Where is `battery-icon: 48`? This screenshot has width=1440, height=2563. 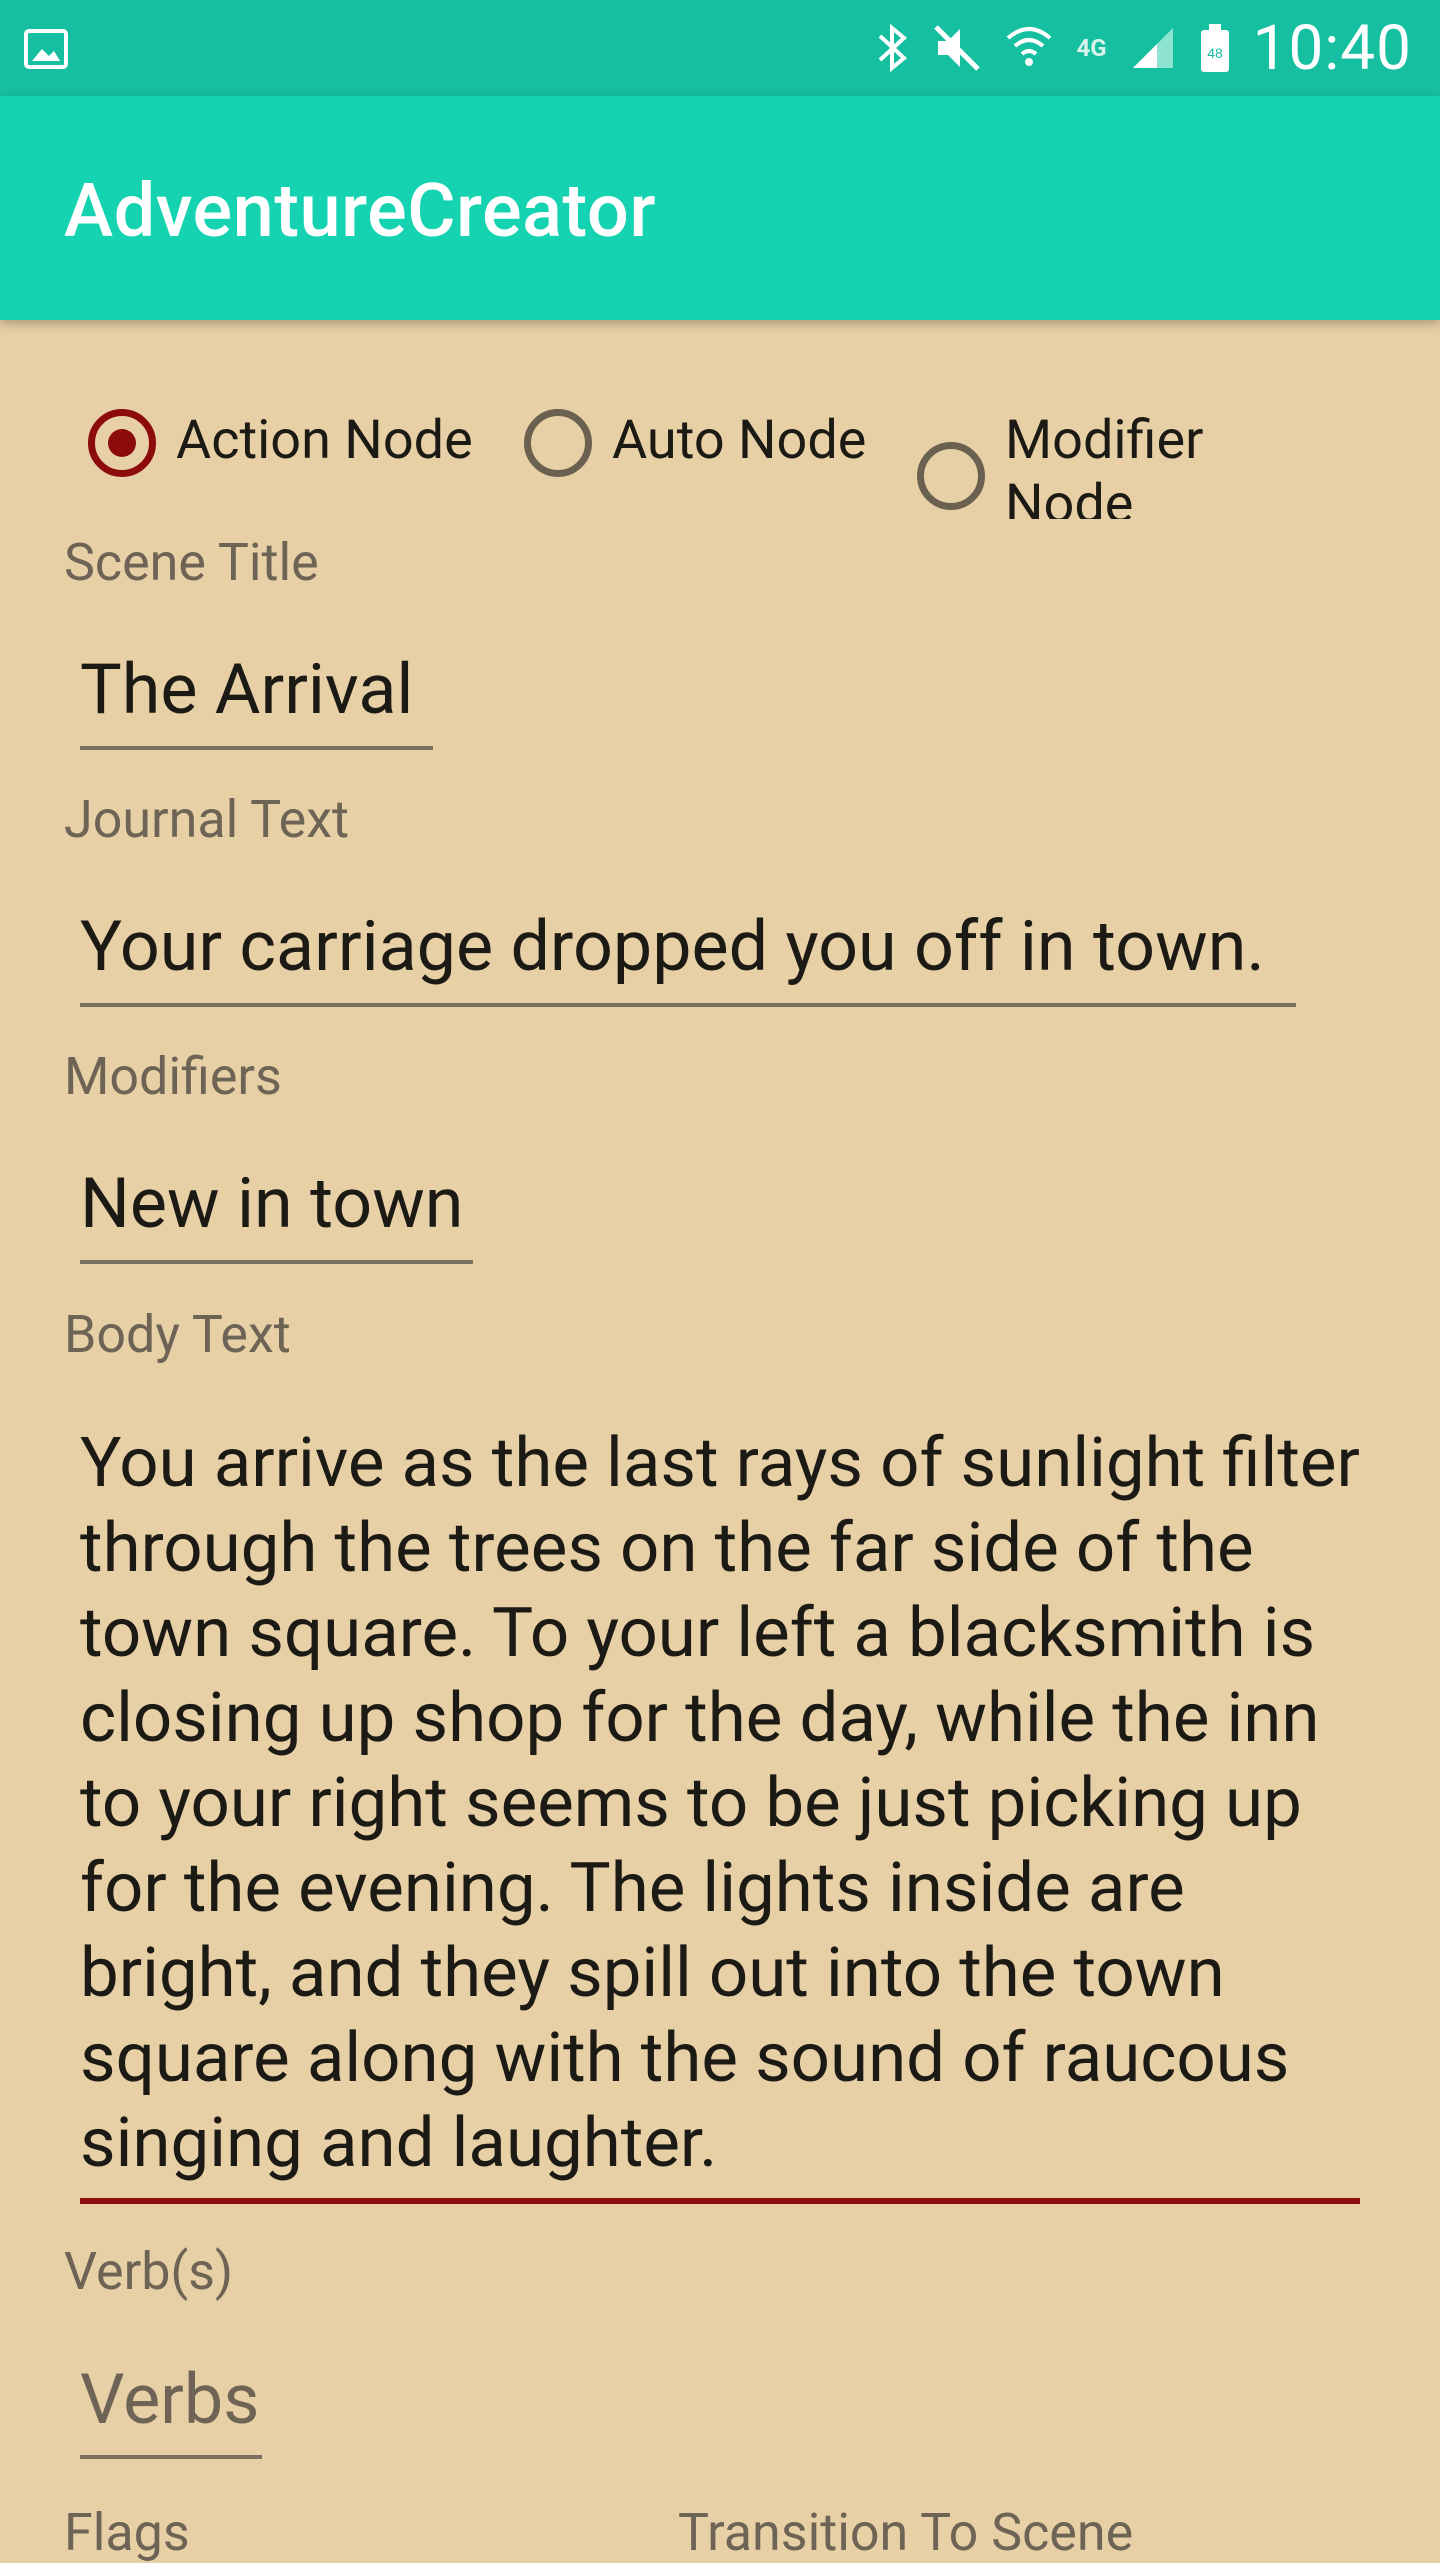 battery-icon: 48 is located at coordinates (1214, 48).